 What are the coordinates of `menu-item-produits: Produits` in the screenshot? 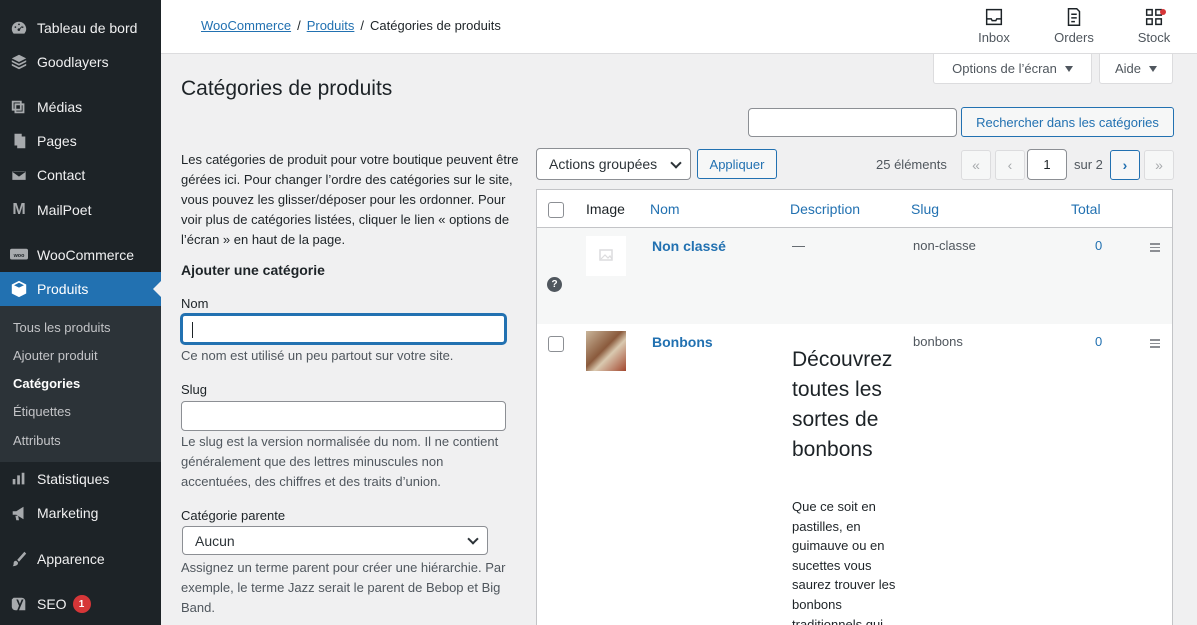 It's located at (80, 289).